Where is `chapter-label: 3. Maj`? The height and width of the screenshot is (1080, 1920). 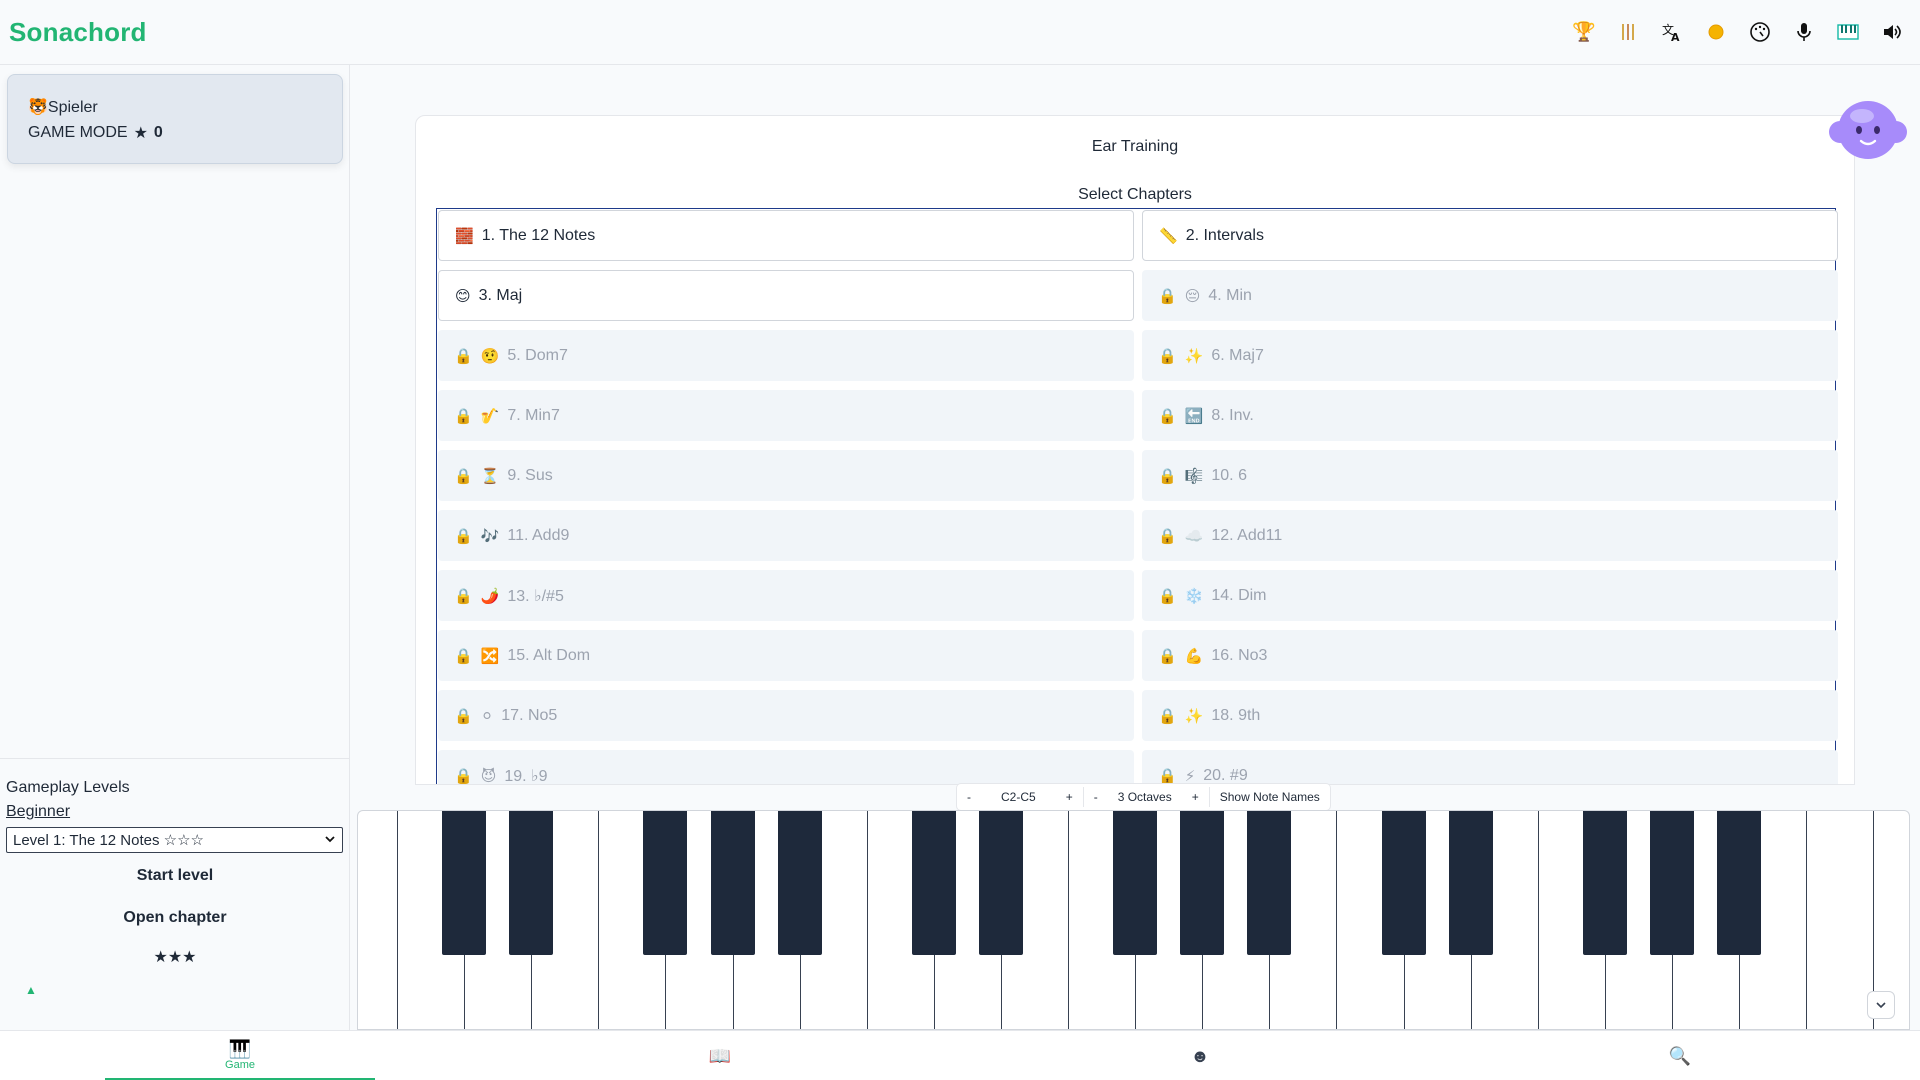 chapter-label: 3. Maj is located at coordinates (500, 295).